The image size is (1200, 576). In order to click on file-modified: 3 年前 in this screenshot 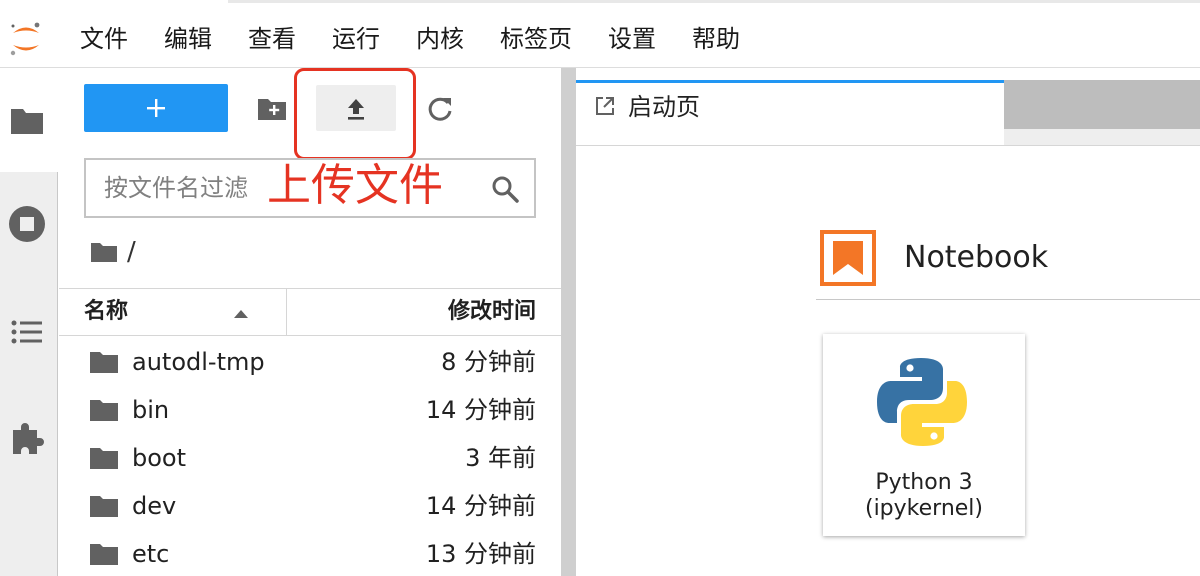, I will do `click(500, 458)`.